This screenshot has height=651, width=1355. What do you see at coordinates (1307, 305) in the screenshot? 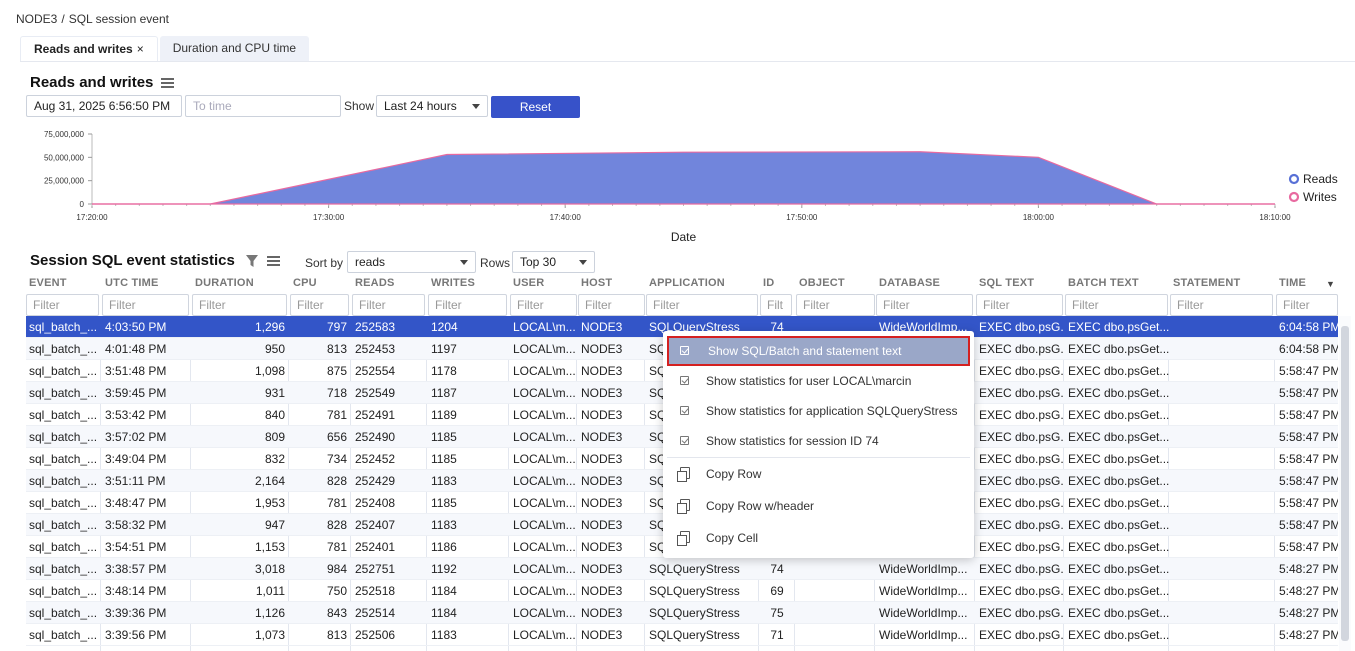
I see `filter-time: Filter` at bounding box center [1307, 305].